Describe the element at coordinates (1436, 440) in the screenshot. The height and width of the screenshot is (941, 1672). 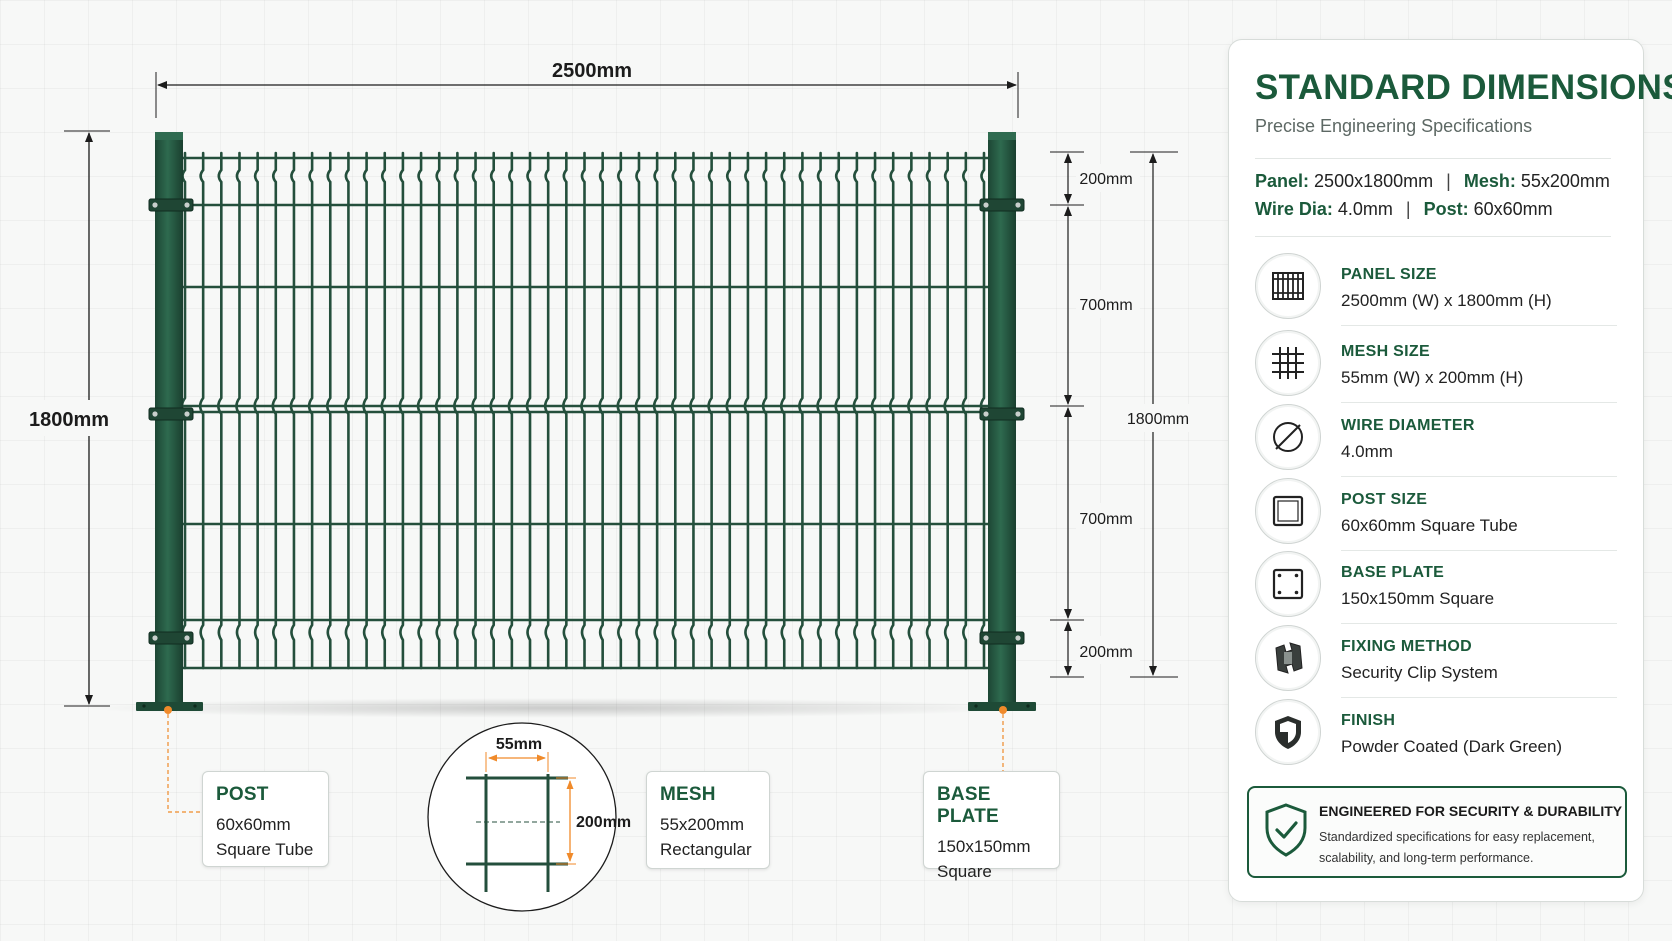
I see `spec-row-wire-diameter: WIRE DIAMETER 4.0mm` at that location.